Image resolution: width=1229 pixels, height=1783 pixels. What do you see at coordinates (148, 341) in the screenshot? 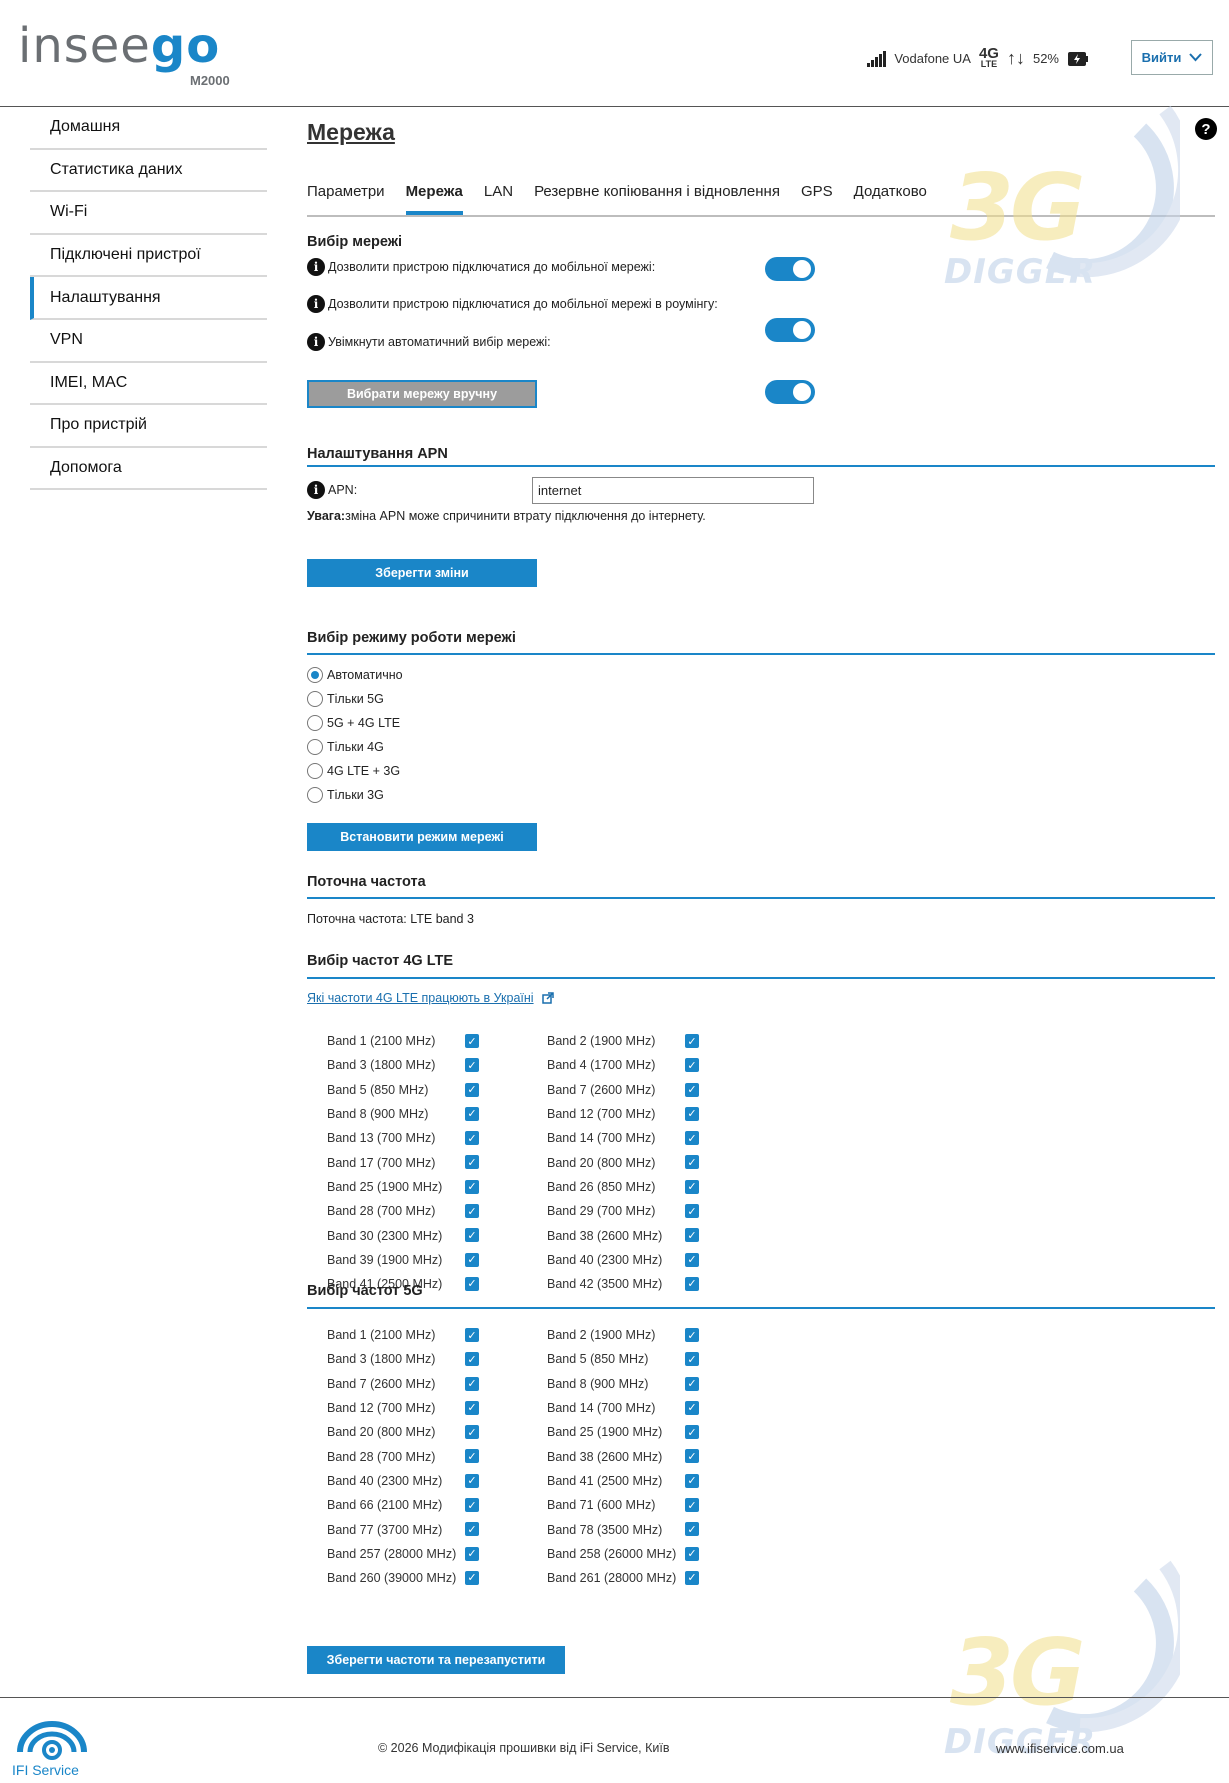
I see `sidebar-item-vpn: VPN` at bounding box center [148, 341].